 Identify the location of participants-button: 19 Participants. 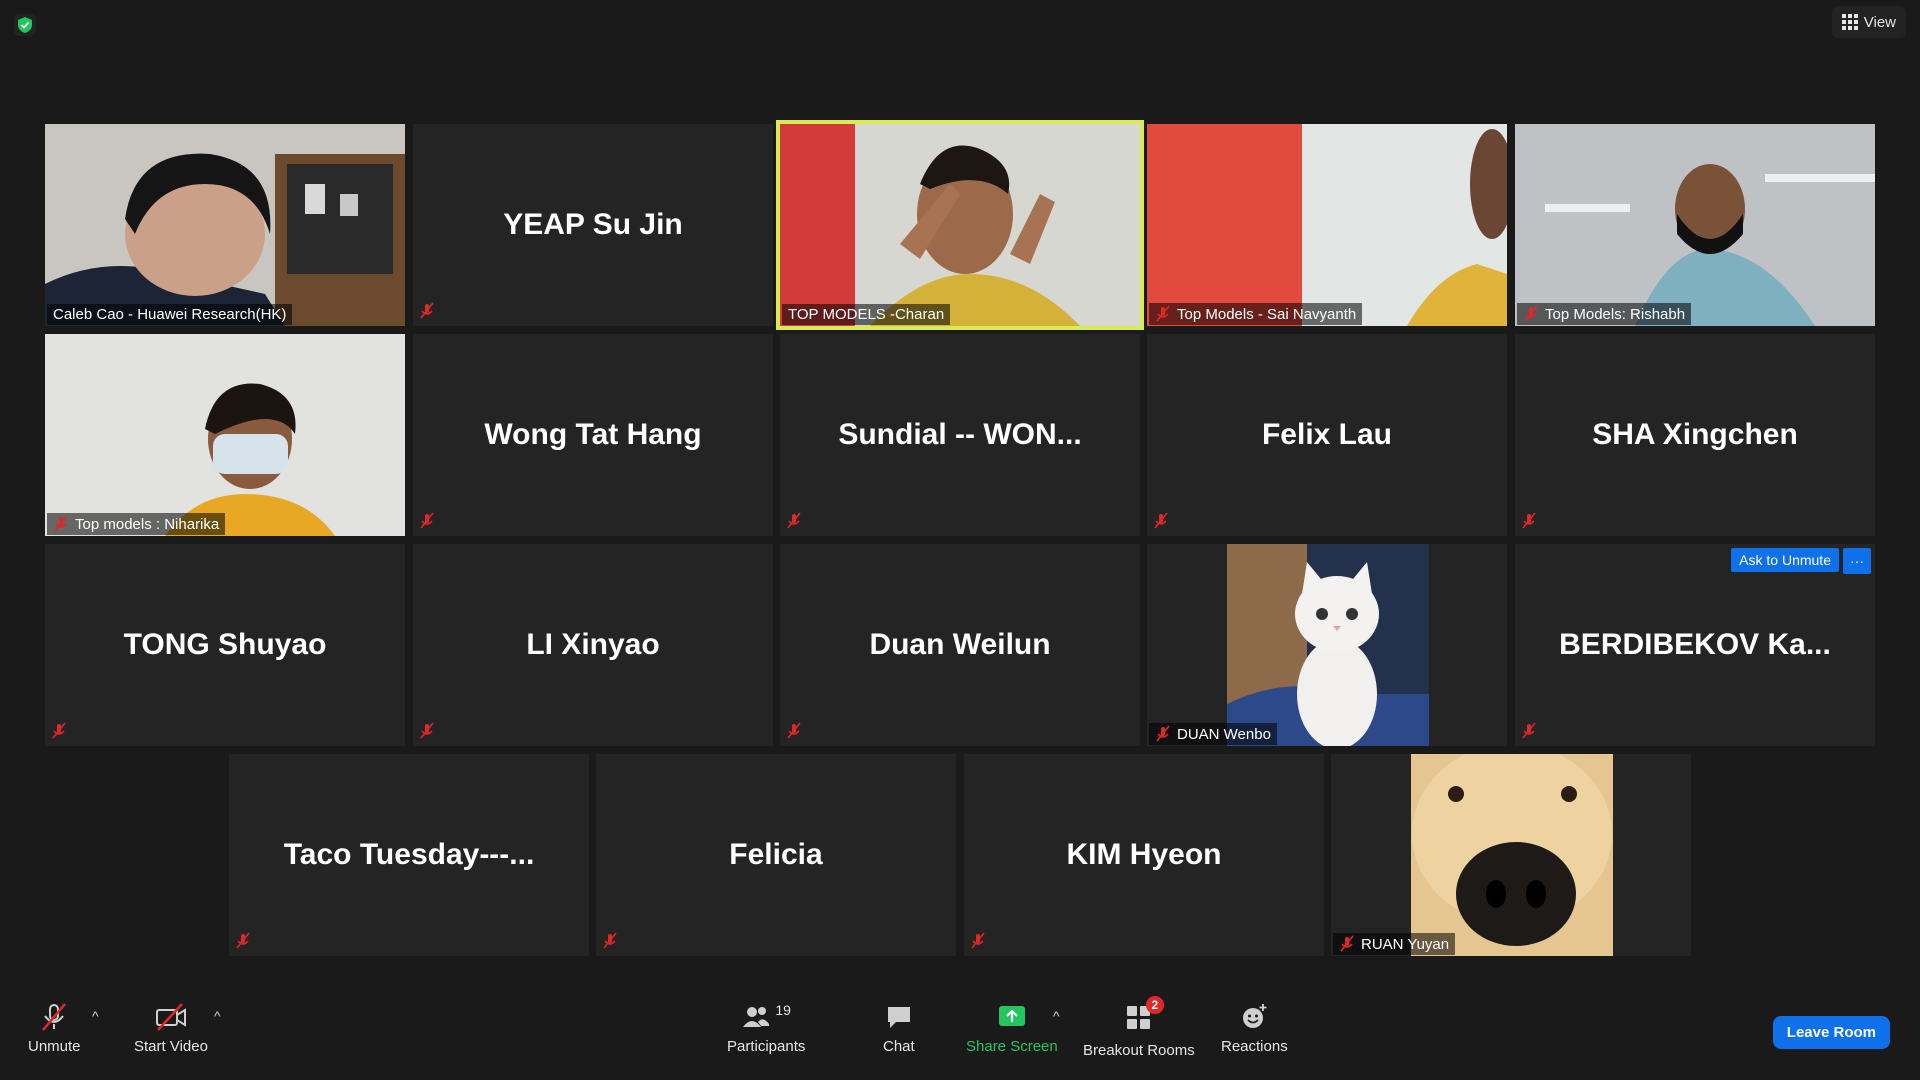
(766, 1028).